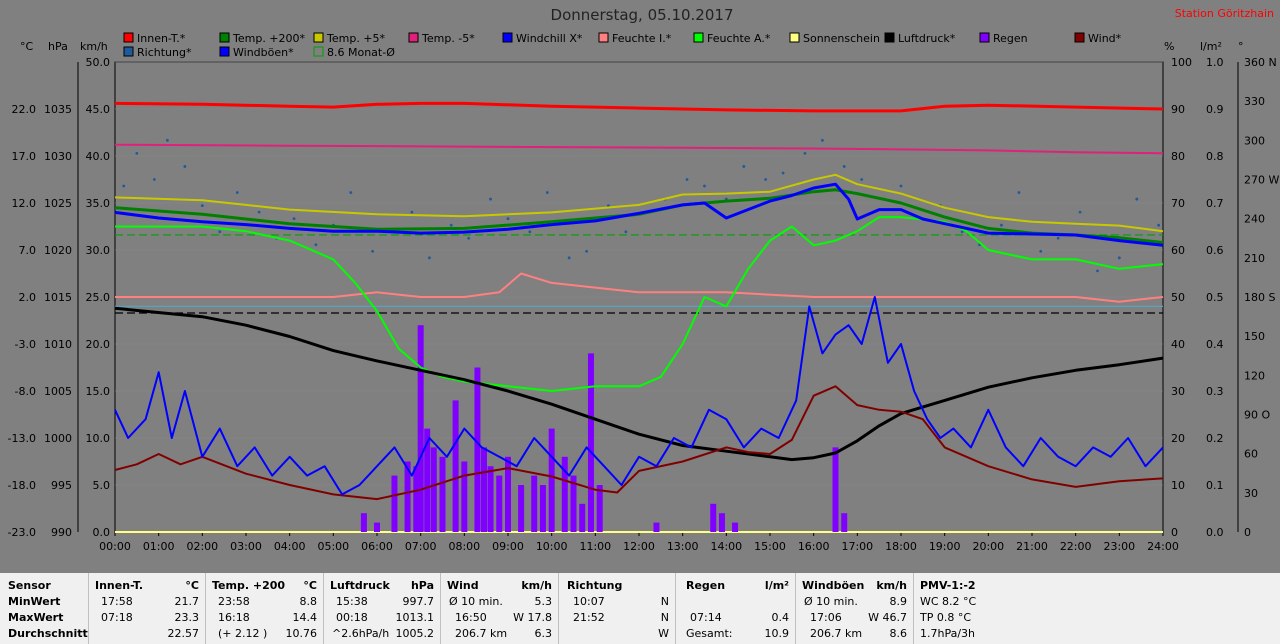 The height and width of the screenshot is (644, 1280). What do you see at coordinates (739, 38) in the screenshot?
I see `legend-label: Feuchte A.*` at bounding box center [739, 38].